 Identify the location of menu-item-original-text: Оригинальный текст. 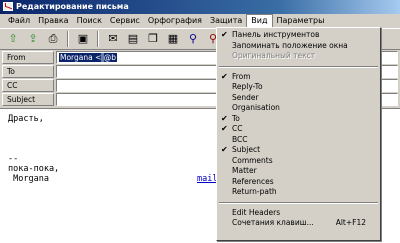
(274, 55).